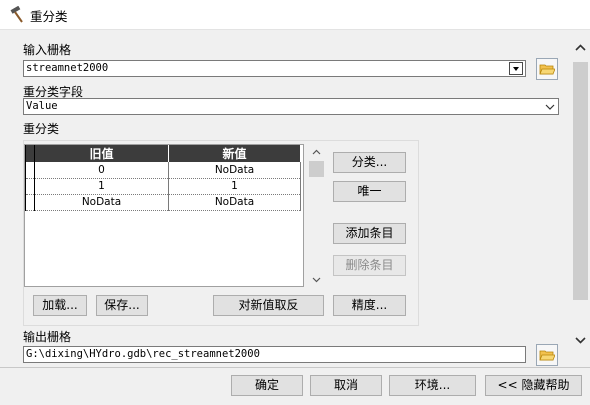 Image resolution: width=590 pixels, height=405 pixels. I want to click on form-scrollbar, so click(580, 198).